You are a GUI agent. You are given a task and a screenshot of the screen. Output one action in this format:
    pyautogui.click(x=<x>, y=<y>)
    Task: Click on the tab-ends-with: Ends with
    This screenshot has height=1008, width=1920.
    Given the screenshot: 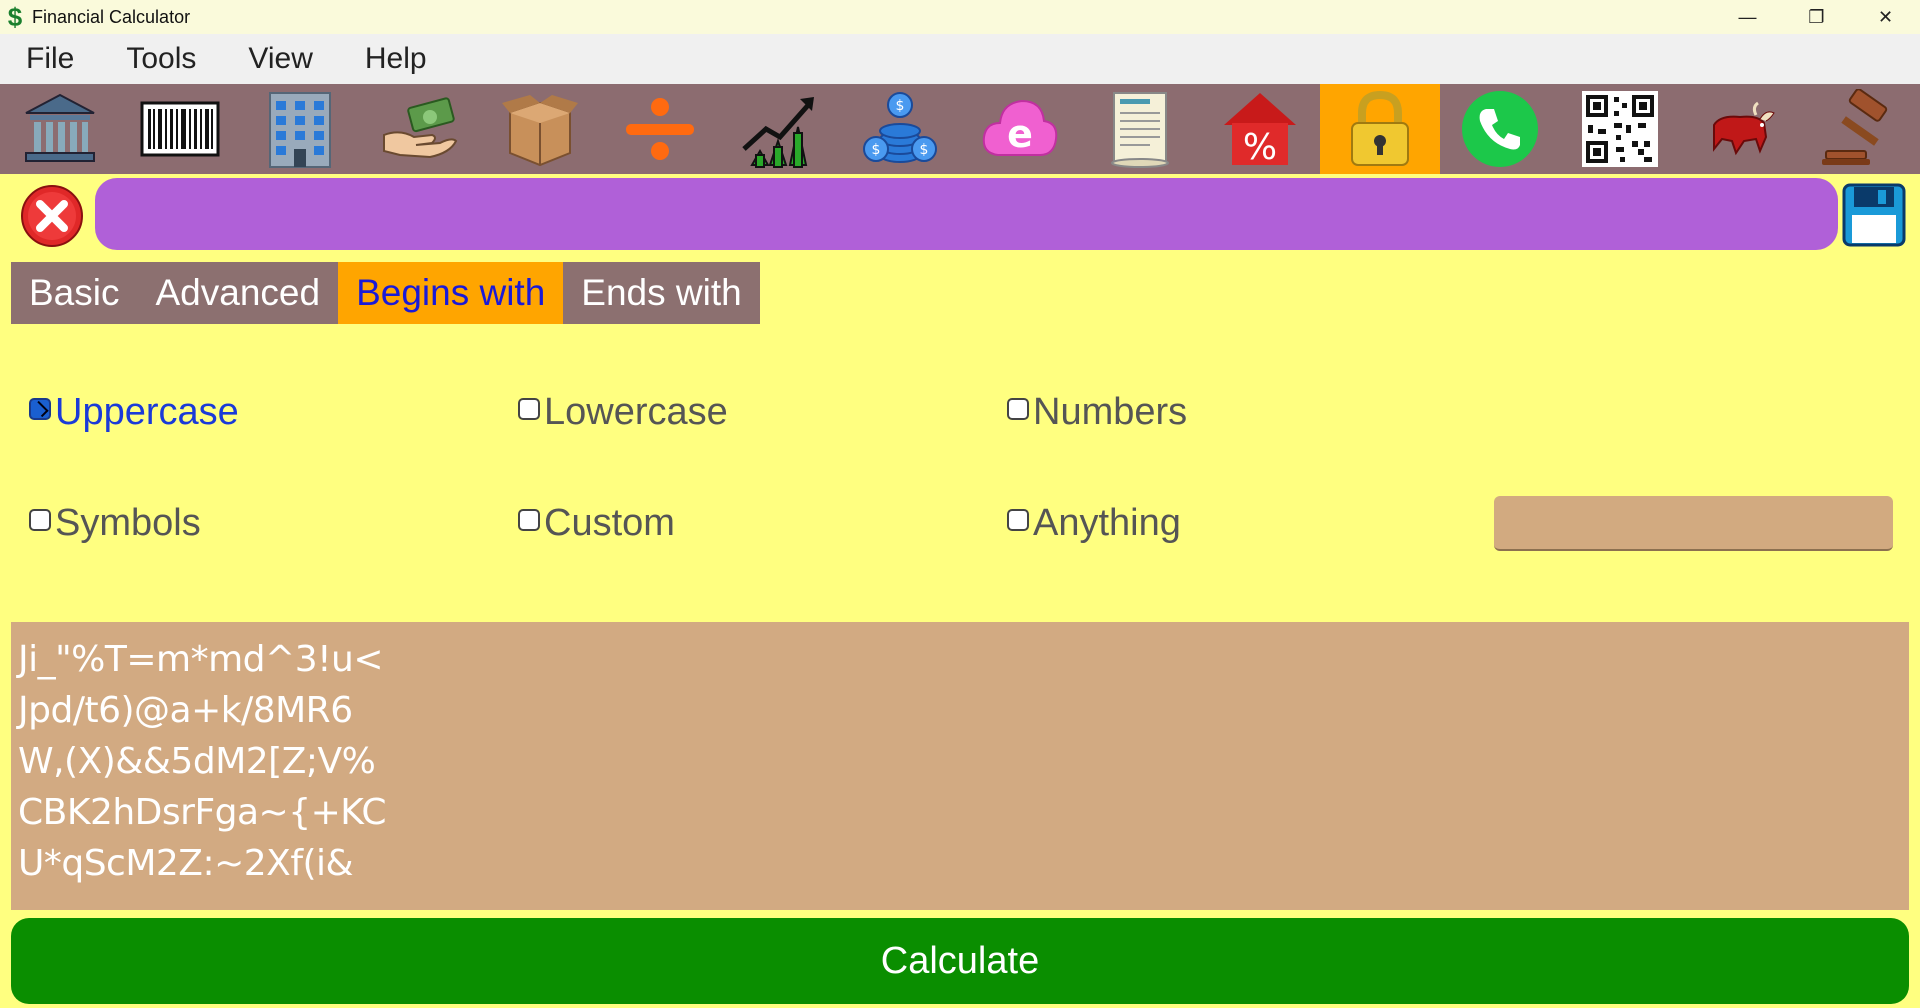 What is the action you would take?
    pyautogui.click(x=661, y=293)
    